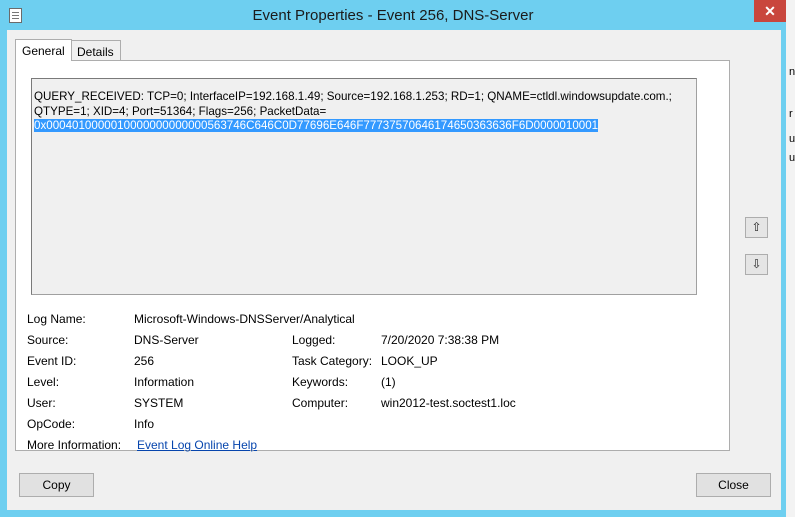 The height and width of the screenshot is (517, 795). What do you see at coordinates (791, 114) in the screenshot?
I see `background-text-fragment: r` at bounding box center [791, 114].